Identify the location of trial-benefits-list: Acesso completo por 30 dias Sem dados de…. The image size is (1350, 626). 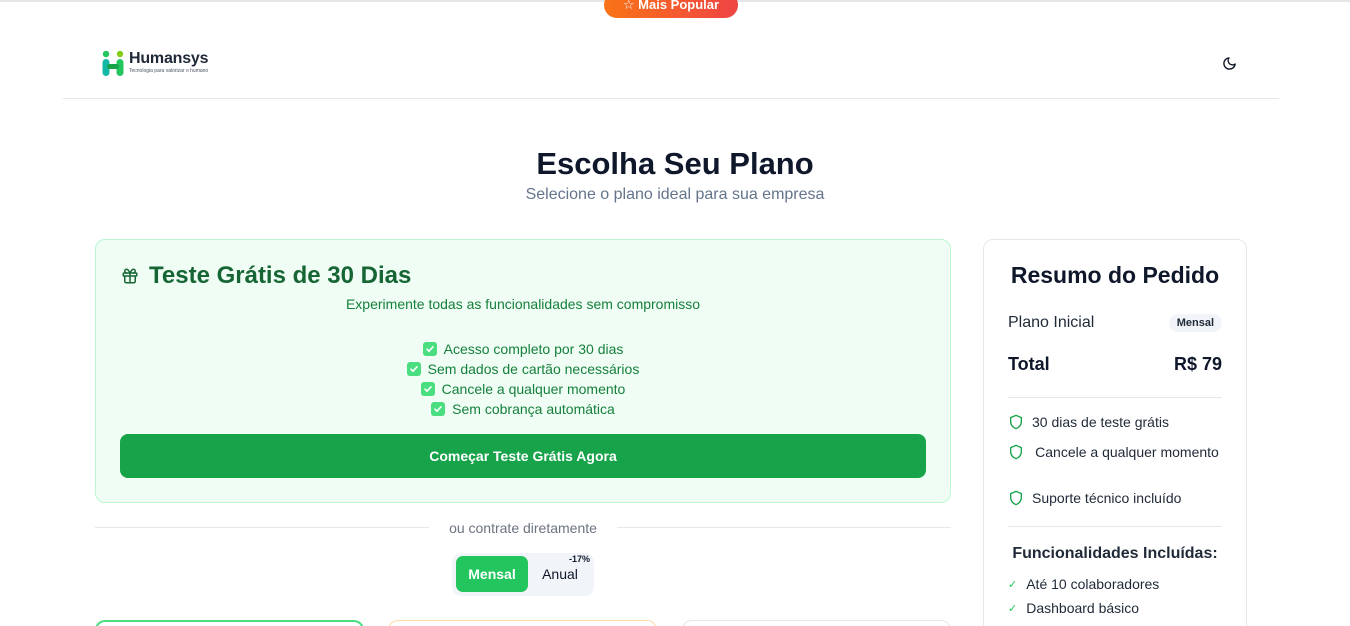
(523, 379).